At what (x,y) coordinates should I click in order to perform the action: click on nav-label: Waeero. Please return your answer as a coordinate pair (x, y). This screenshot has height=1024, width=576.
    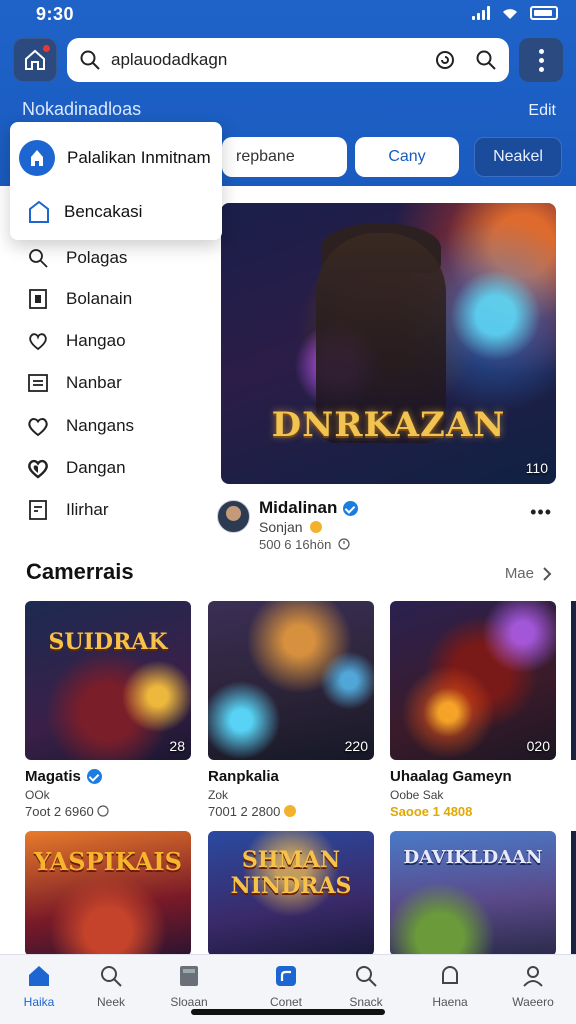
    Looking at the image, I should click on (533, 1002).